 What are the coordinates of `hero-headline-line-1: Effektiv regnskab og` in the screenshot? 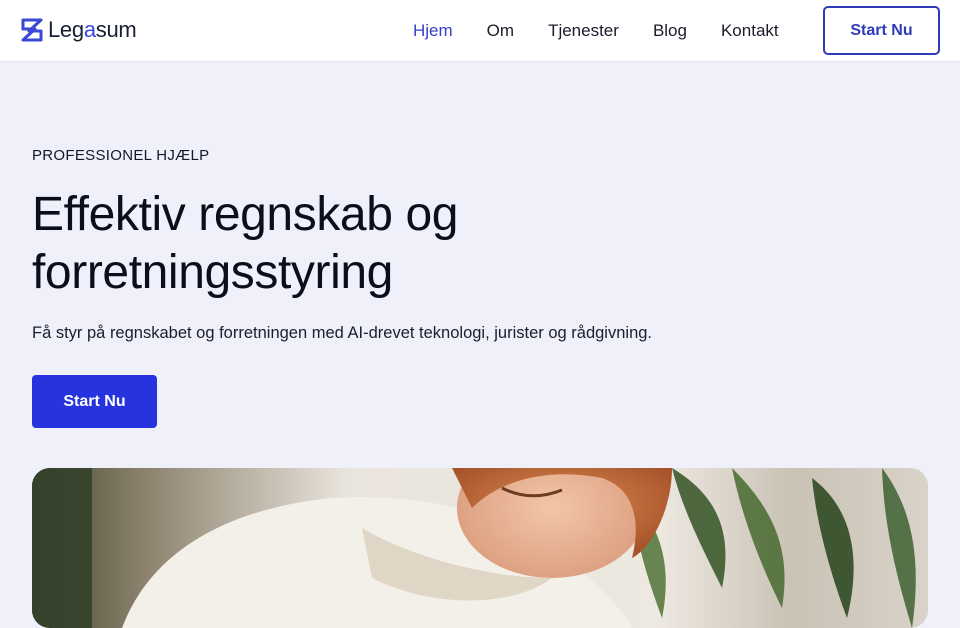 It's located at (245, 214).